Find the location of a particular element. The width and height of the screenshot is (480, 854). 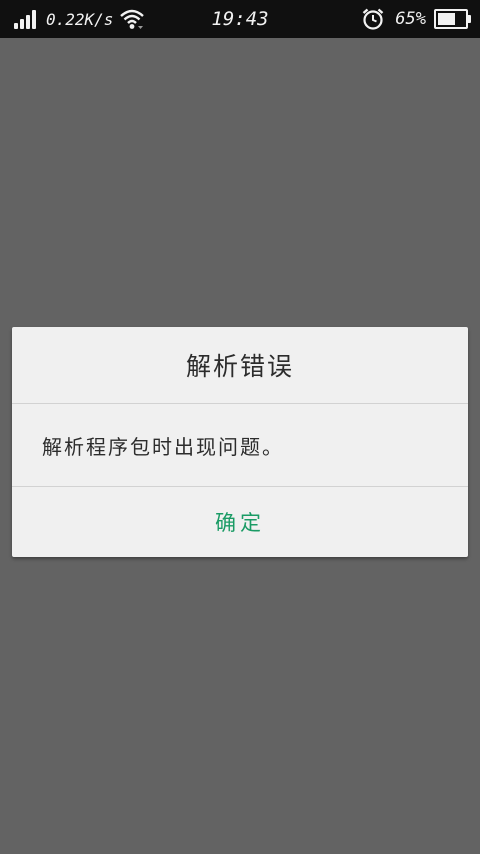

status-bar: 0.22K/s 19:43 65% is located at coordinates (240, 19).